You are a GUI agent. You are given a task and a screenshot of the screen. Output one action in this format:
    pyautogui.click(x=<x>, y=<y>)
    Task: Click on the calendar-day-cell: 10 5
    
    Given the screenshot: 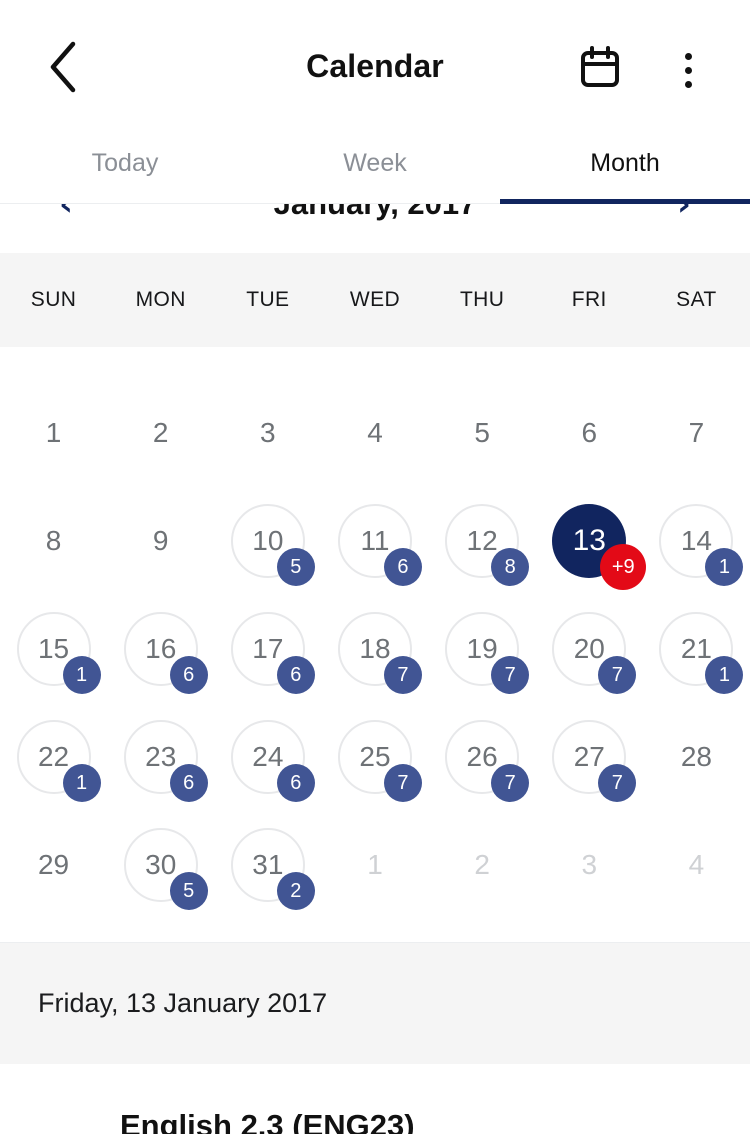 What is the action you would take?
    pyautogui.click(x=267, y=541)
    